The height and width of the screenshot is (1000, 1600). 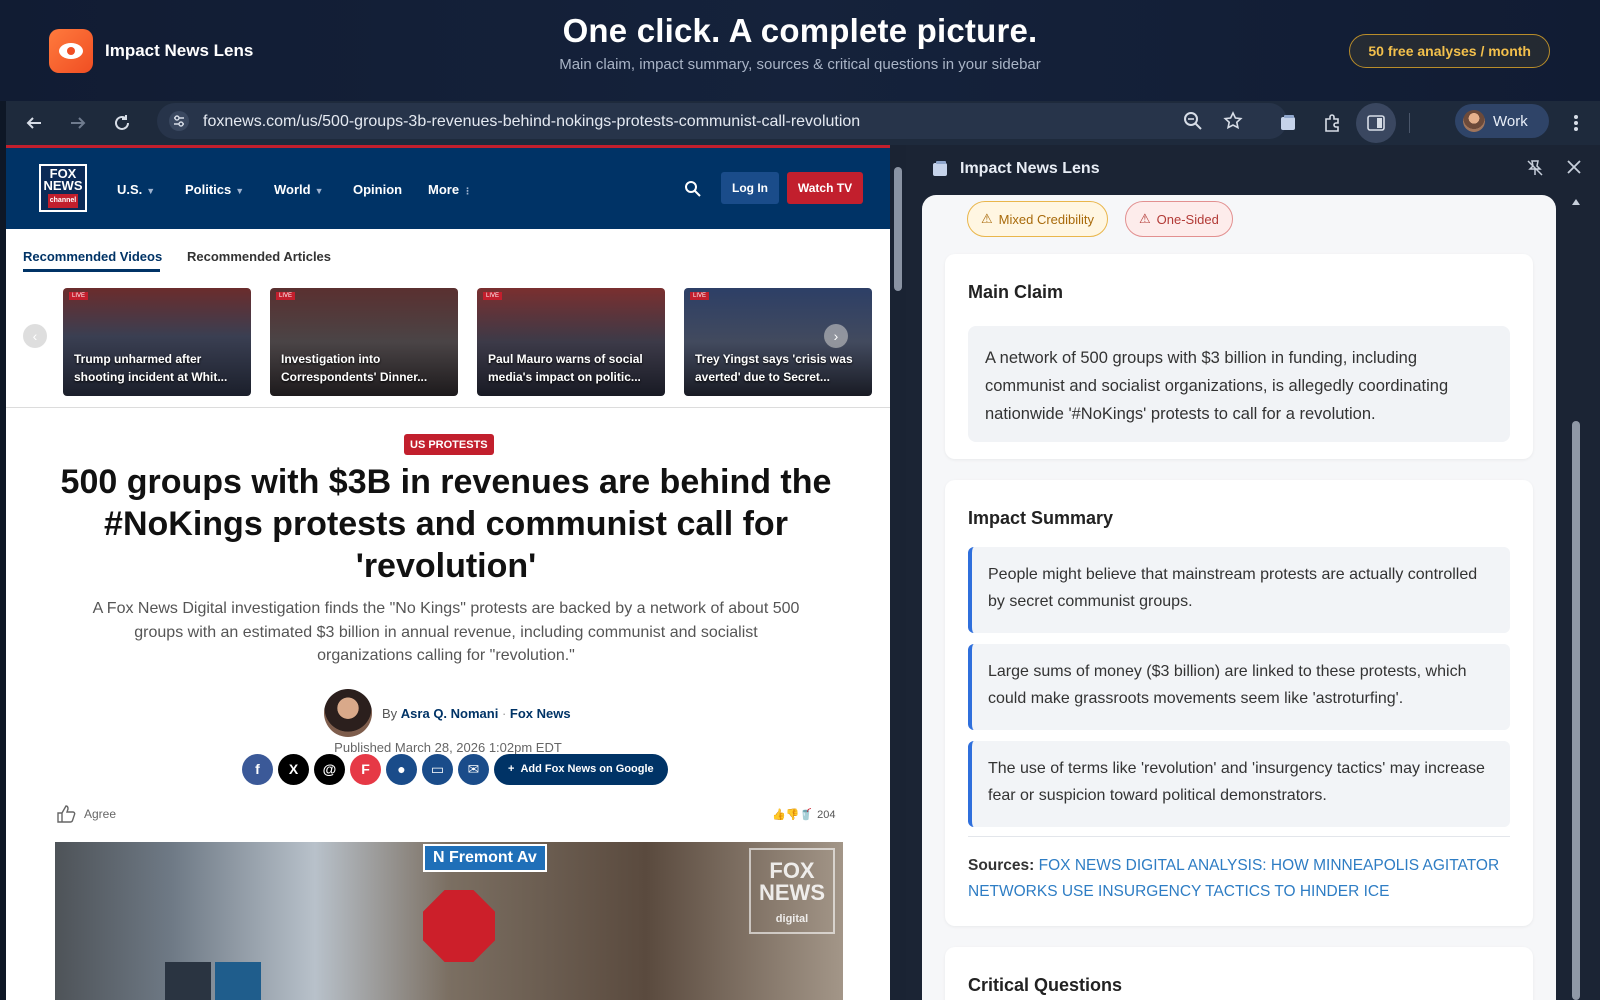 I want to click on zoom-icon, so click(x=1193, y=123).